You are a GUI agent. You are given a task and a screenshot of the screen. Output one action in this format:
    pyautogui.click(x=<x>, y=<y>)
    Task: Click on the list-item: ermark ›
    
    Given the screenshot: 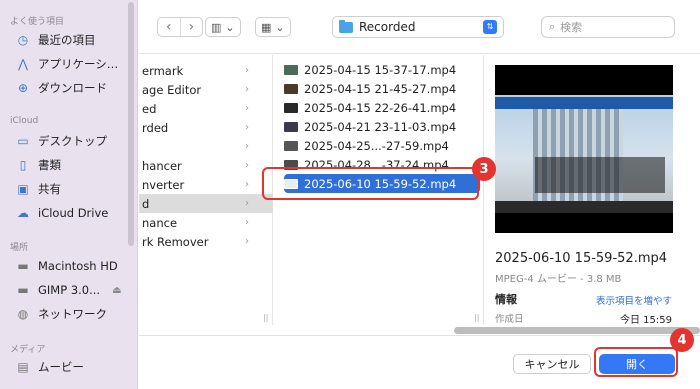 What is the action you would take?
    pyautogui.click(x=206, y=70)
    